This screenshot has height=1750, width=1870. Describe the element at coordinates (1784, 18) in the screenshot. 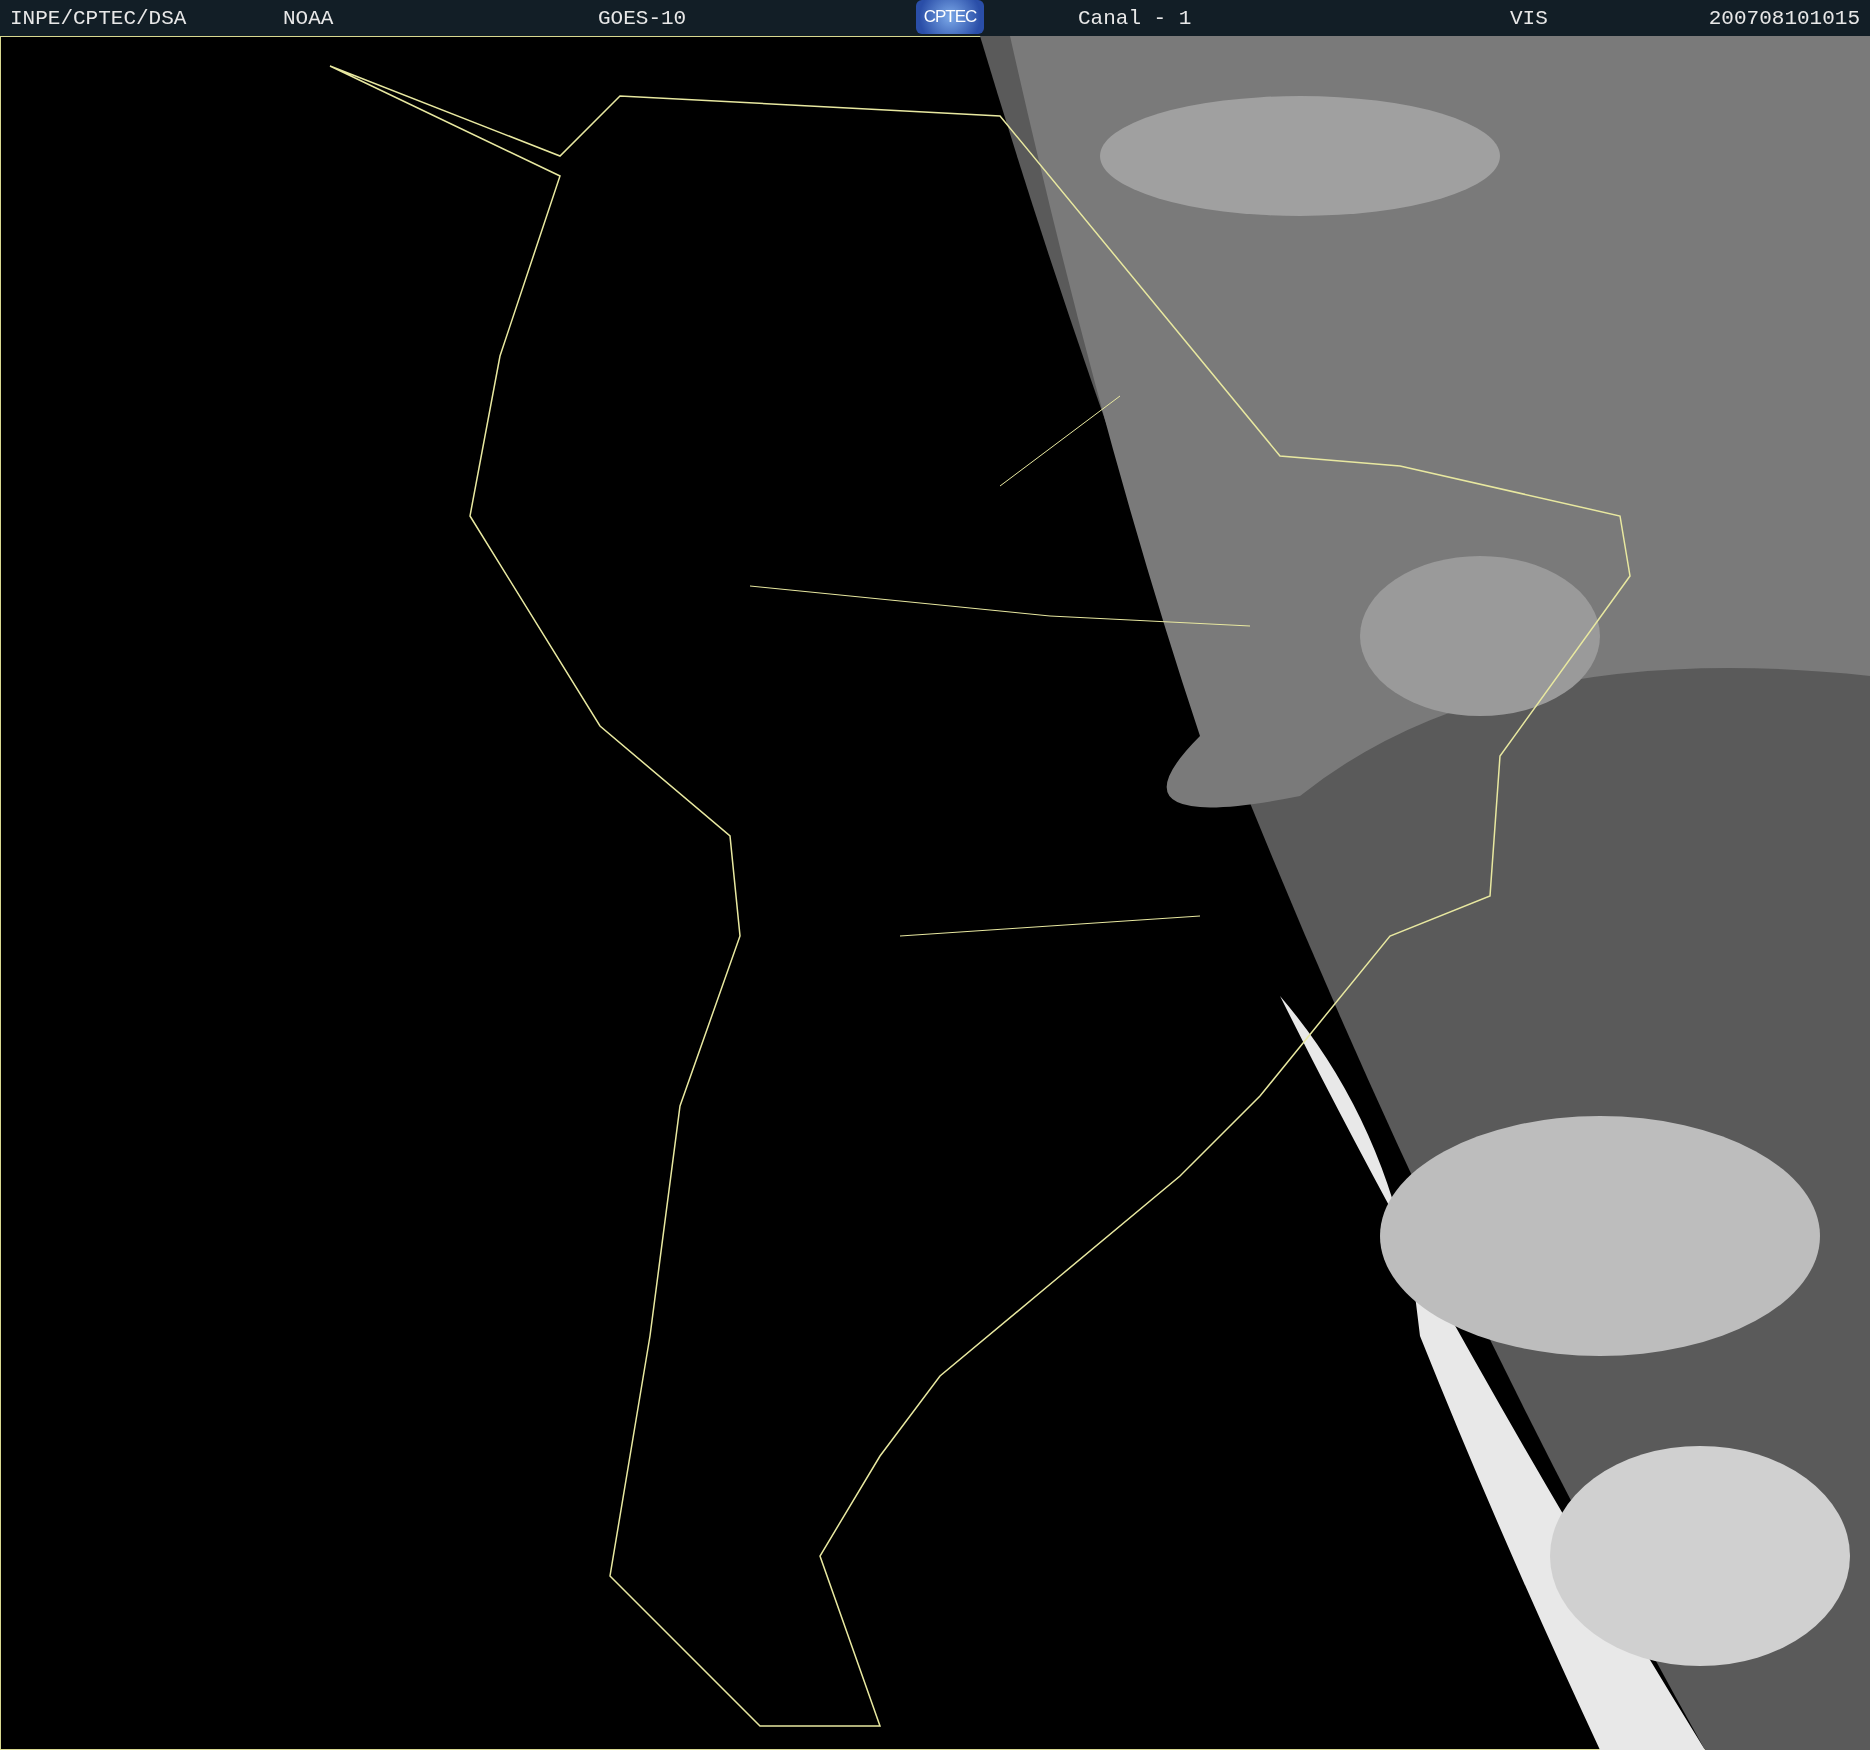

I see `header-label: 200708101015` at that location.